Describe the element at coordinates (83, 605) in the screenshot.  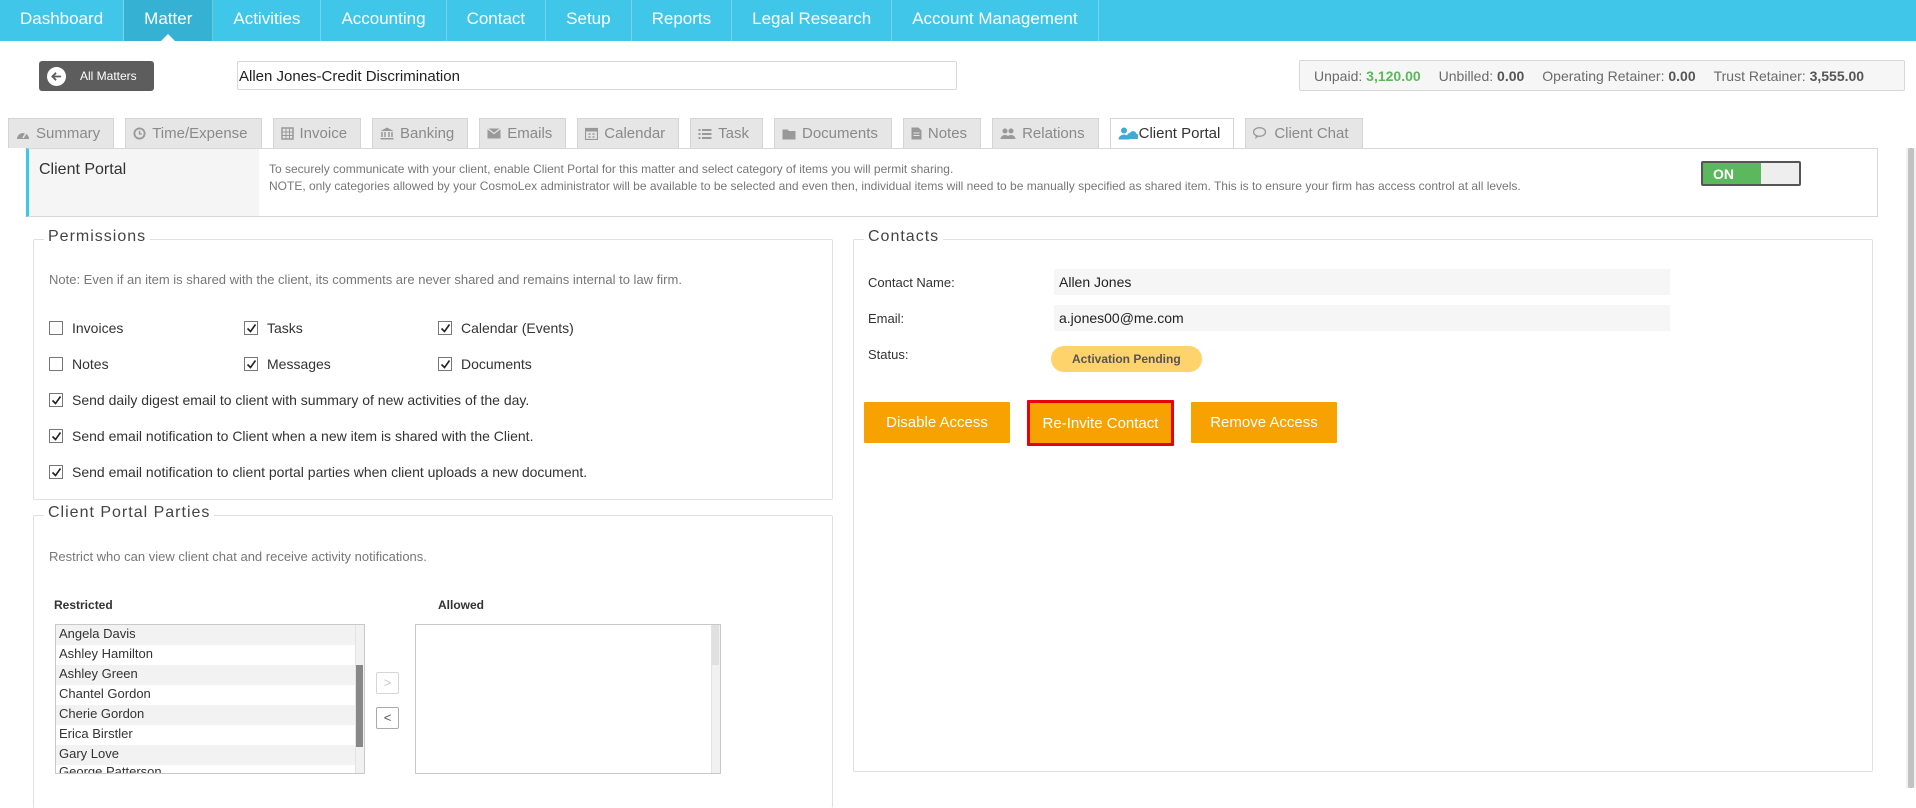
I see `restricted-label: Restricted` at that location.